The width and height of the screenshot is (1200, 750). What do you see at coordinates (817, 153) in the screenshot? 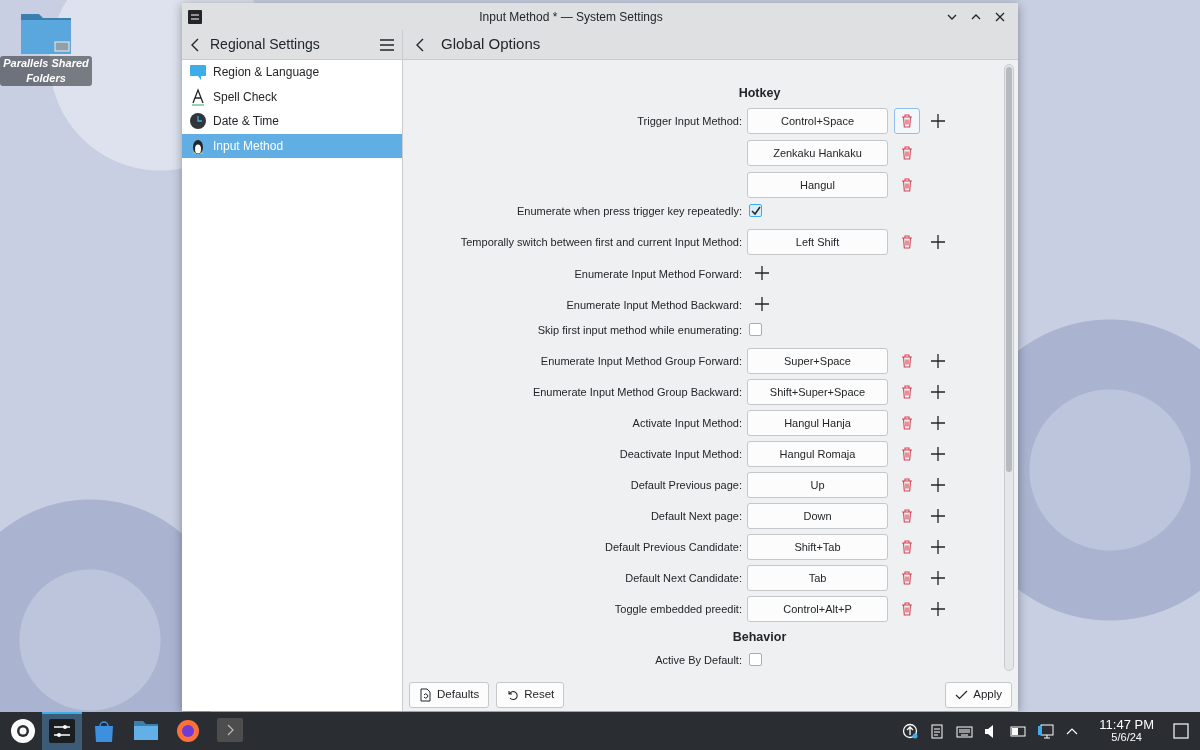
I see `shortcut-button: Zenkaku Hankaku` at bounding box center [817, 153].